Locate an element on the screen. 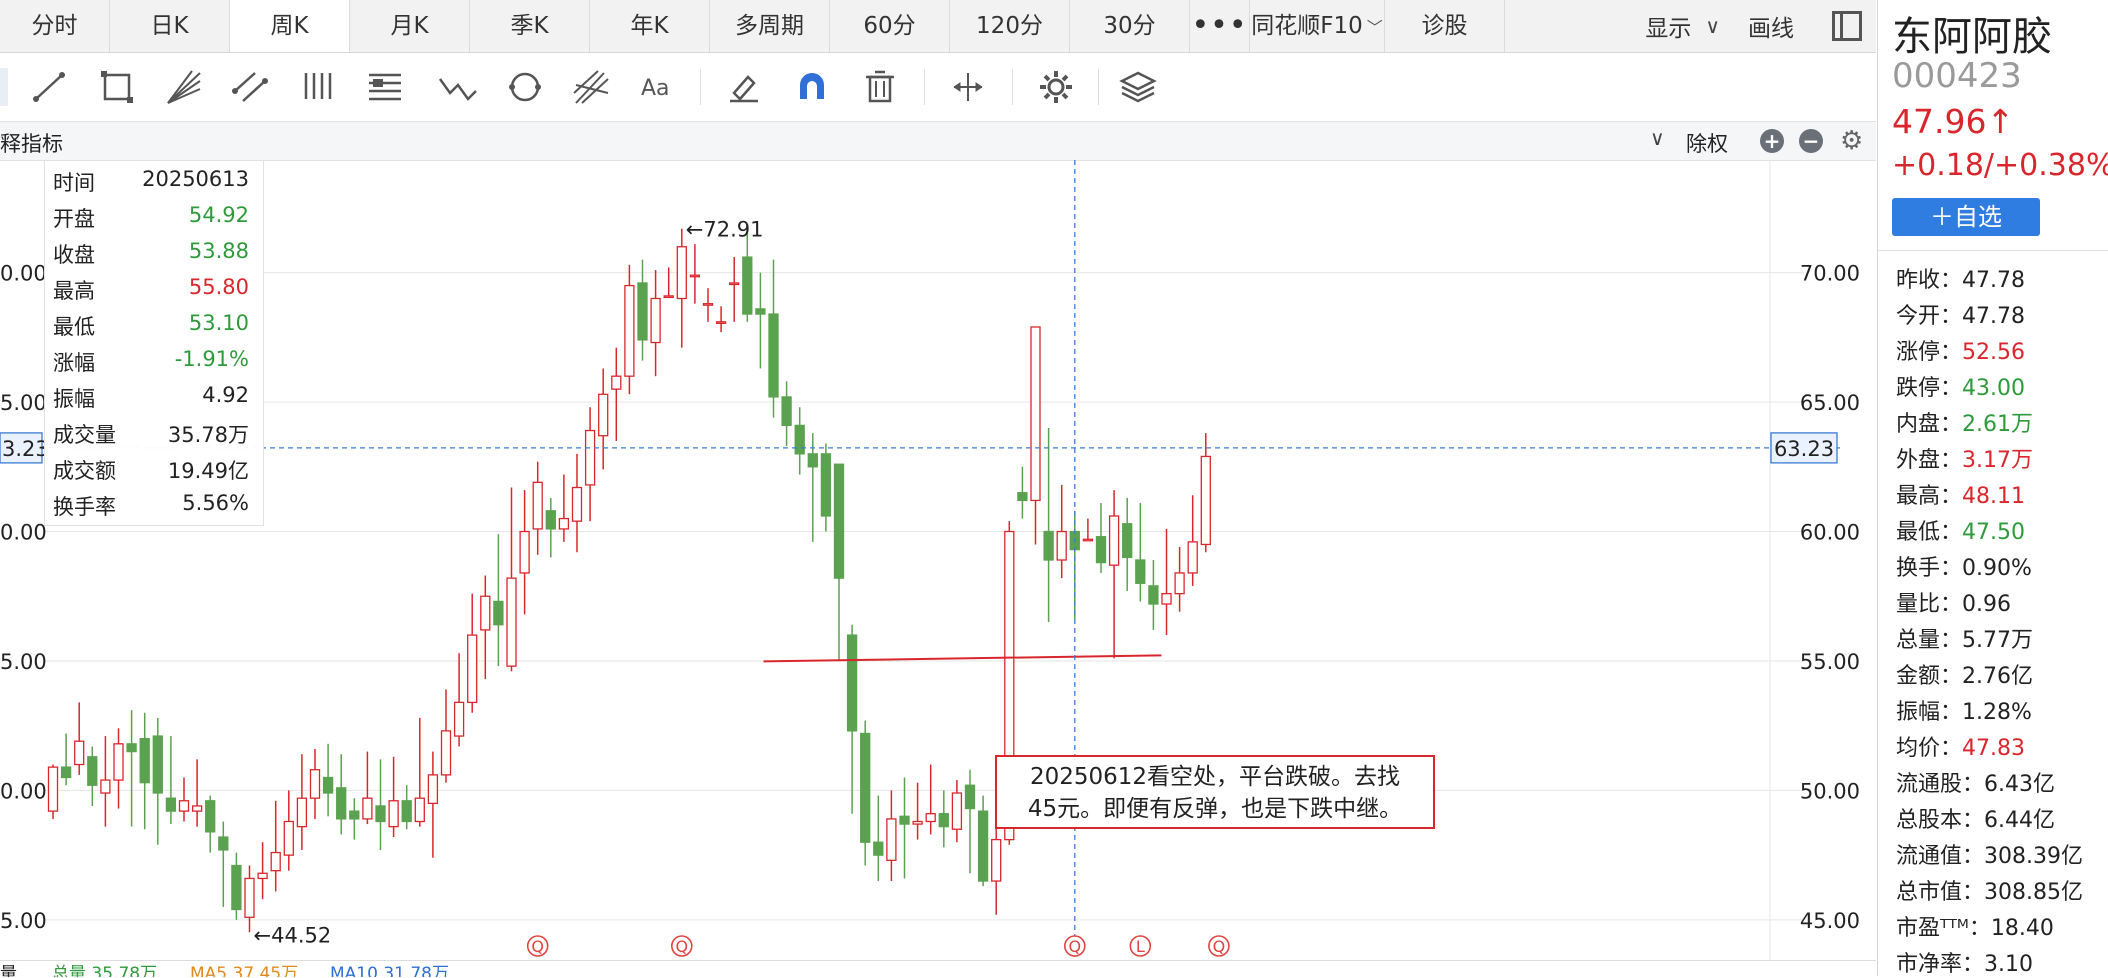  quote-row: 市盈ᵀᵀᴹ：18.40 is located at coordinates (1975, 926).